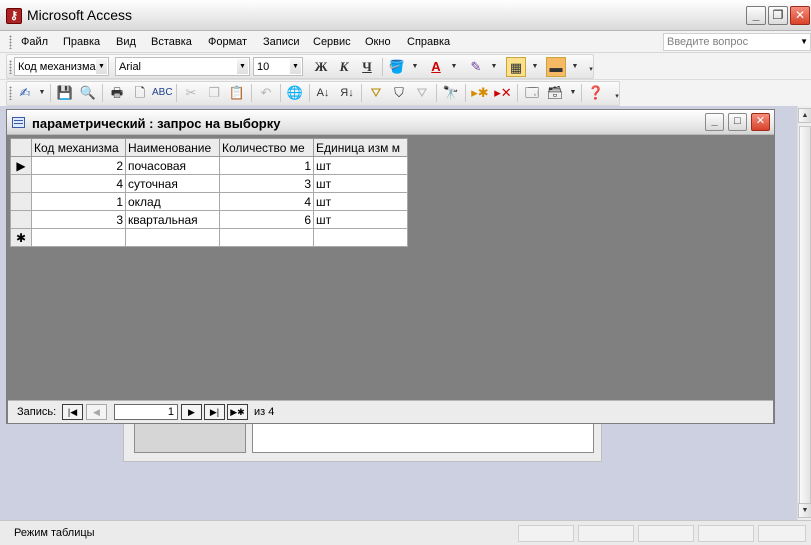  What do you see at coordinates (399, 93) in the screenshot?
I see `filter-by-form-icon: ⛉` at bounding box center [399, 93].